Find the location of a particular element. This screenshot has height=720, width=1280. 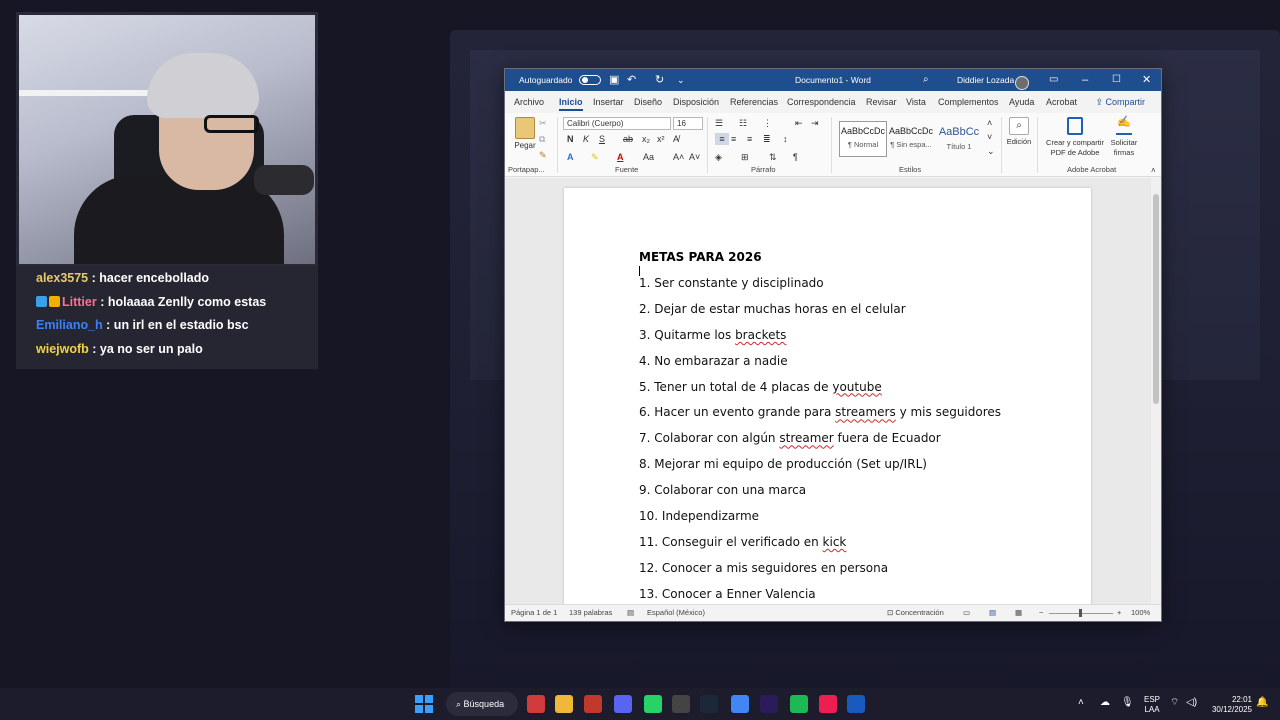

borders-icon: ⊞ is located at coordinates (745, 157).